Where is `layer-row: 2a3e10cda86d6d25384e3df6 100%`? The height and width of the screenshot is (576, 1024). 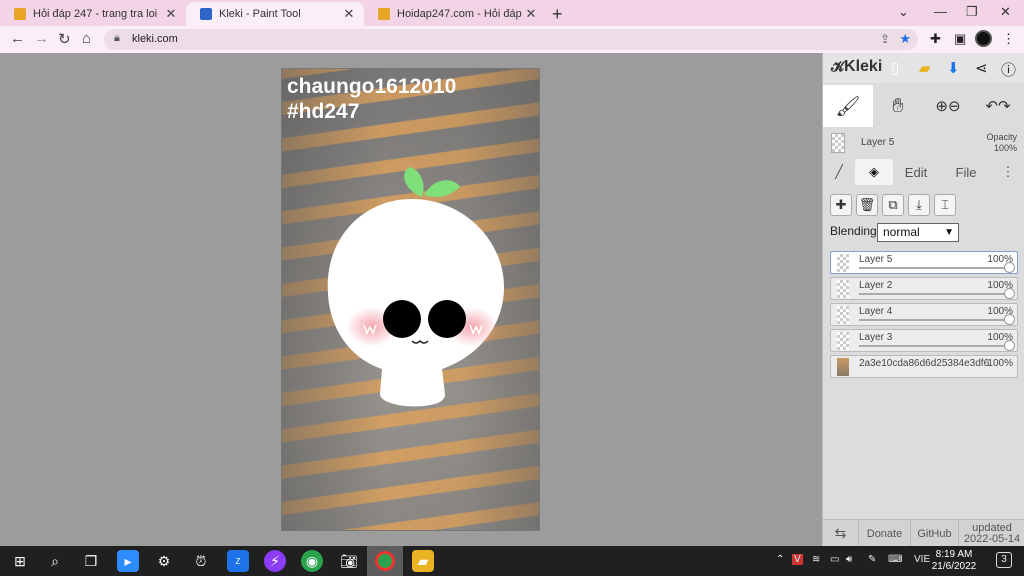 layer-row: 2a3e10cda86d6d25384e3df6 100% is located at coordinates (924, 366).